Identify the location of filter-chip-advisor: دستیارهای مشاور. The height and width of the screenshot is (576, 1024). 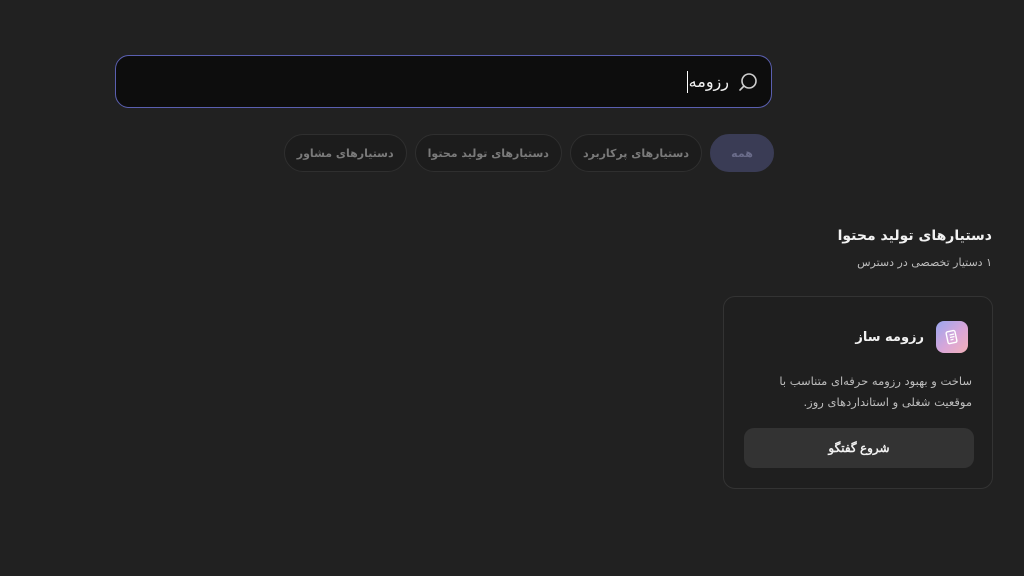
(345, 153).